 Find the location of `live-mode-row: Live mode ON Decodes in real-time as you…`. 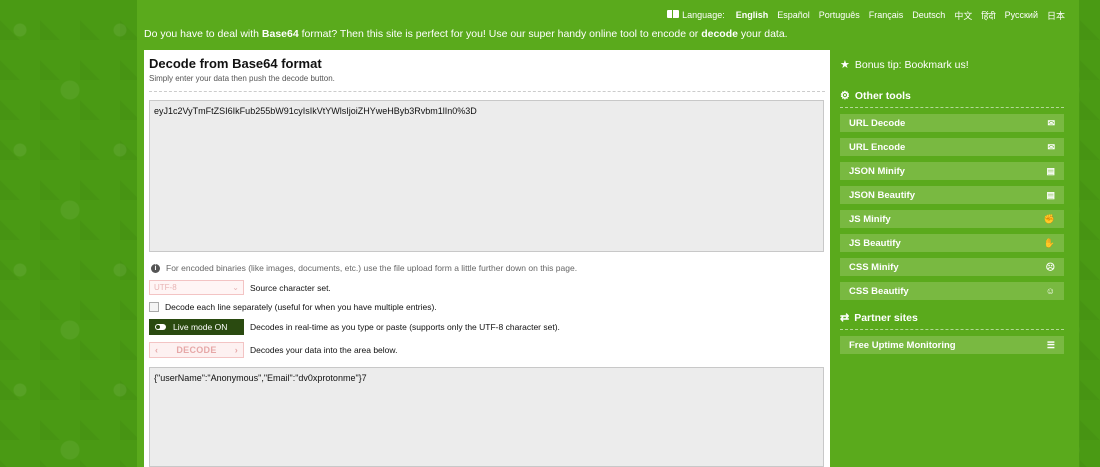

live-mode-row: Live mode ON Decodes in real-time as you… is located at coordinates (487, 327).